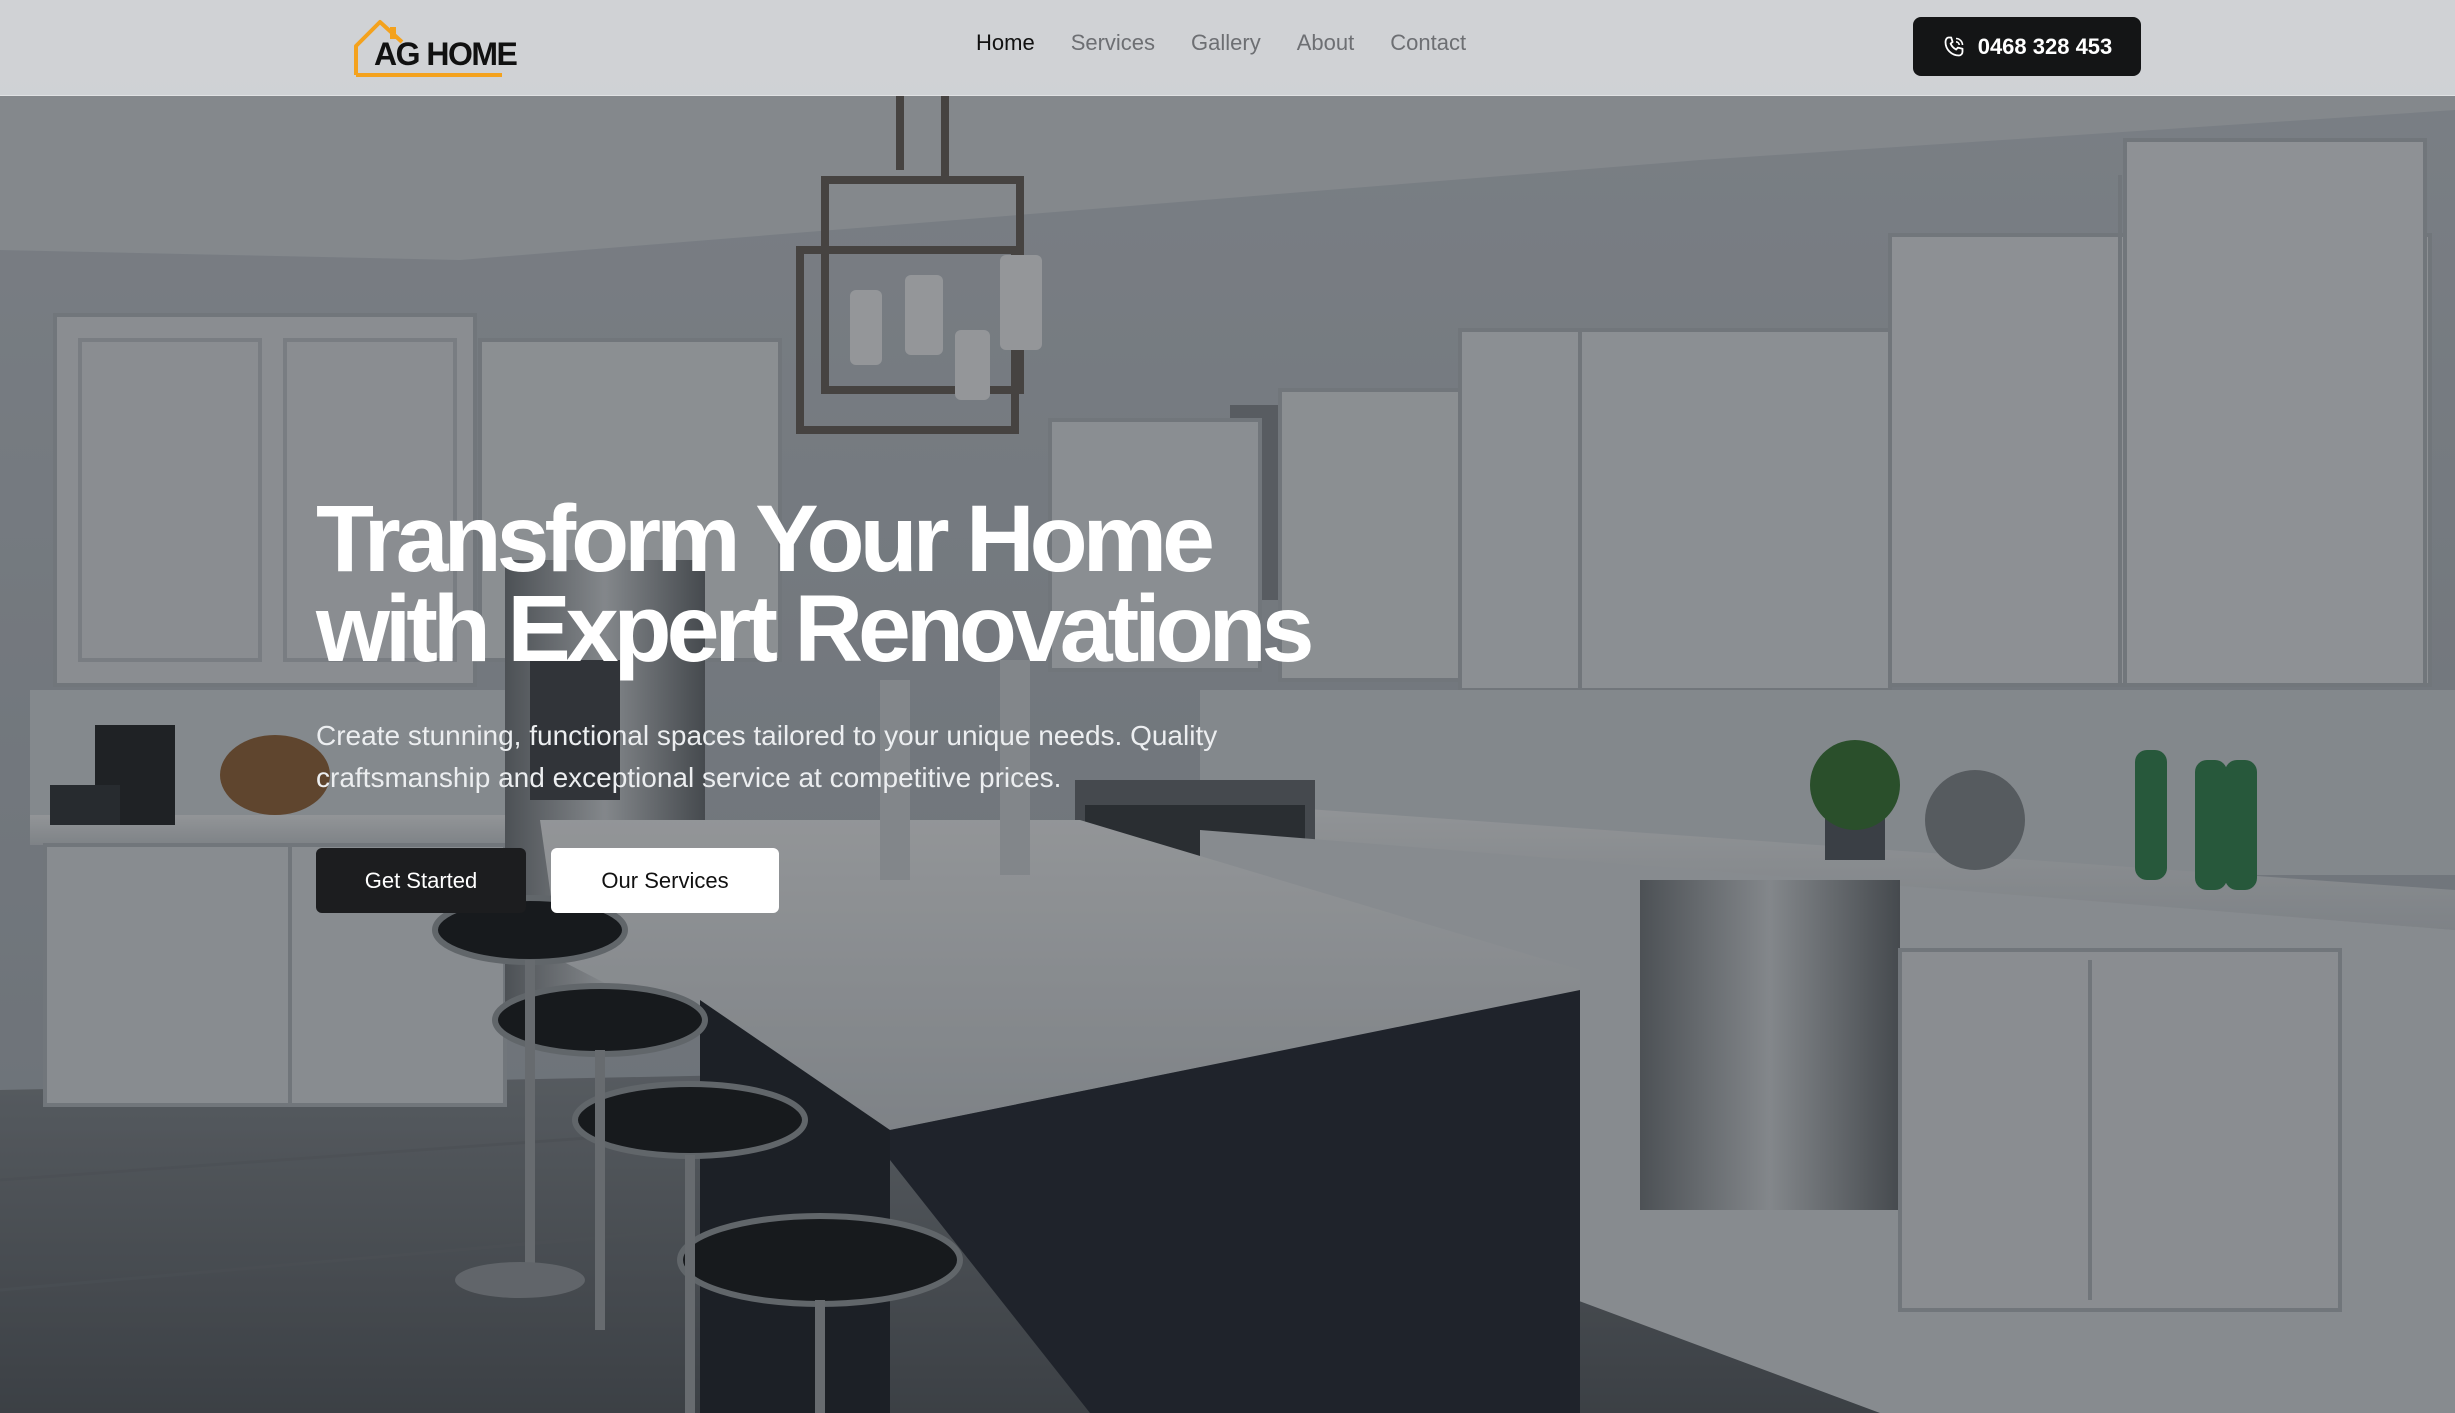  What do you see at coordinates (1005, 43) in the screenshot?
I see `nav-link-home: Home` at bounding box center [1005, 43].